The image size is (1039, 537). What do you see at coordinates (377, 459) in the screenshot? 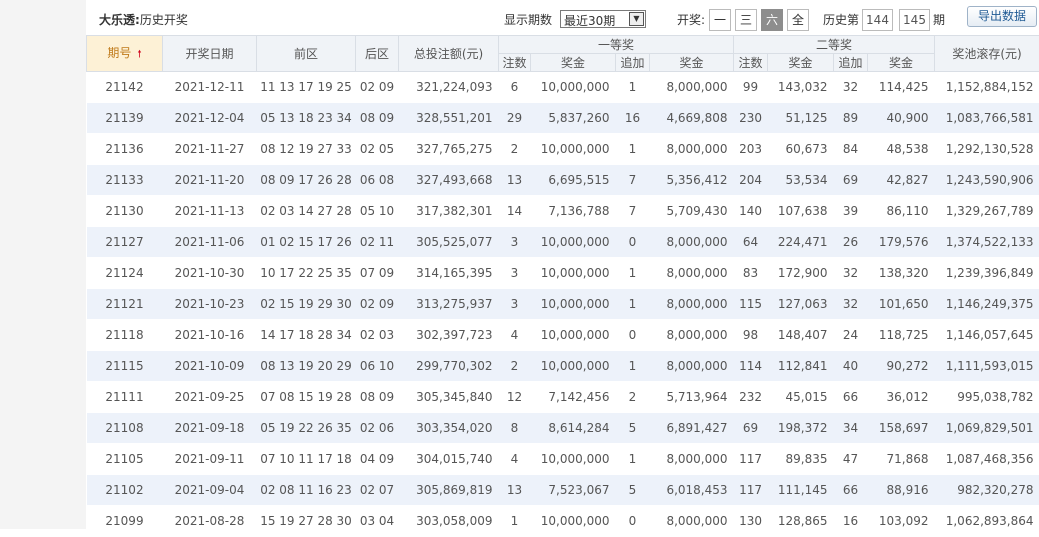
I see `cell-back-numbers: 04 09` at bounding box center [377, 459].